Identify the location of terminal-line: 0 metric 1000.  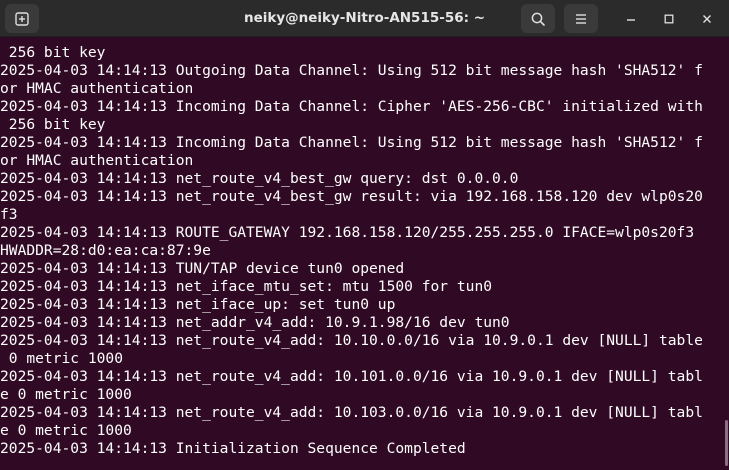
(62, 358).